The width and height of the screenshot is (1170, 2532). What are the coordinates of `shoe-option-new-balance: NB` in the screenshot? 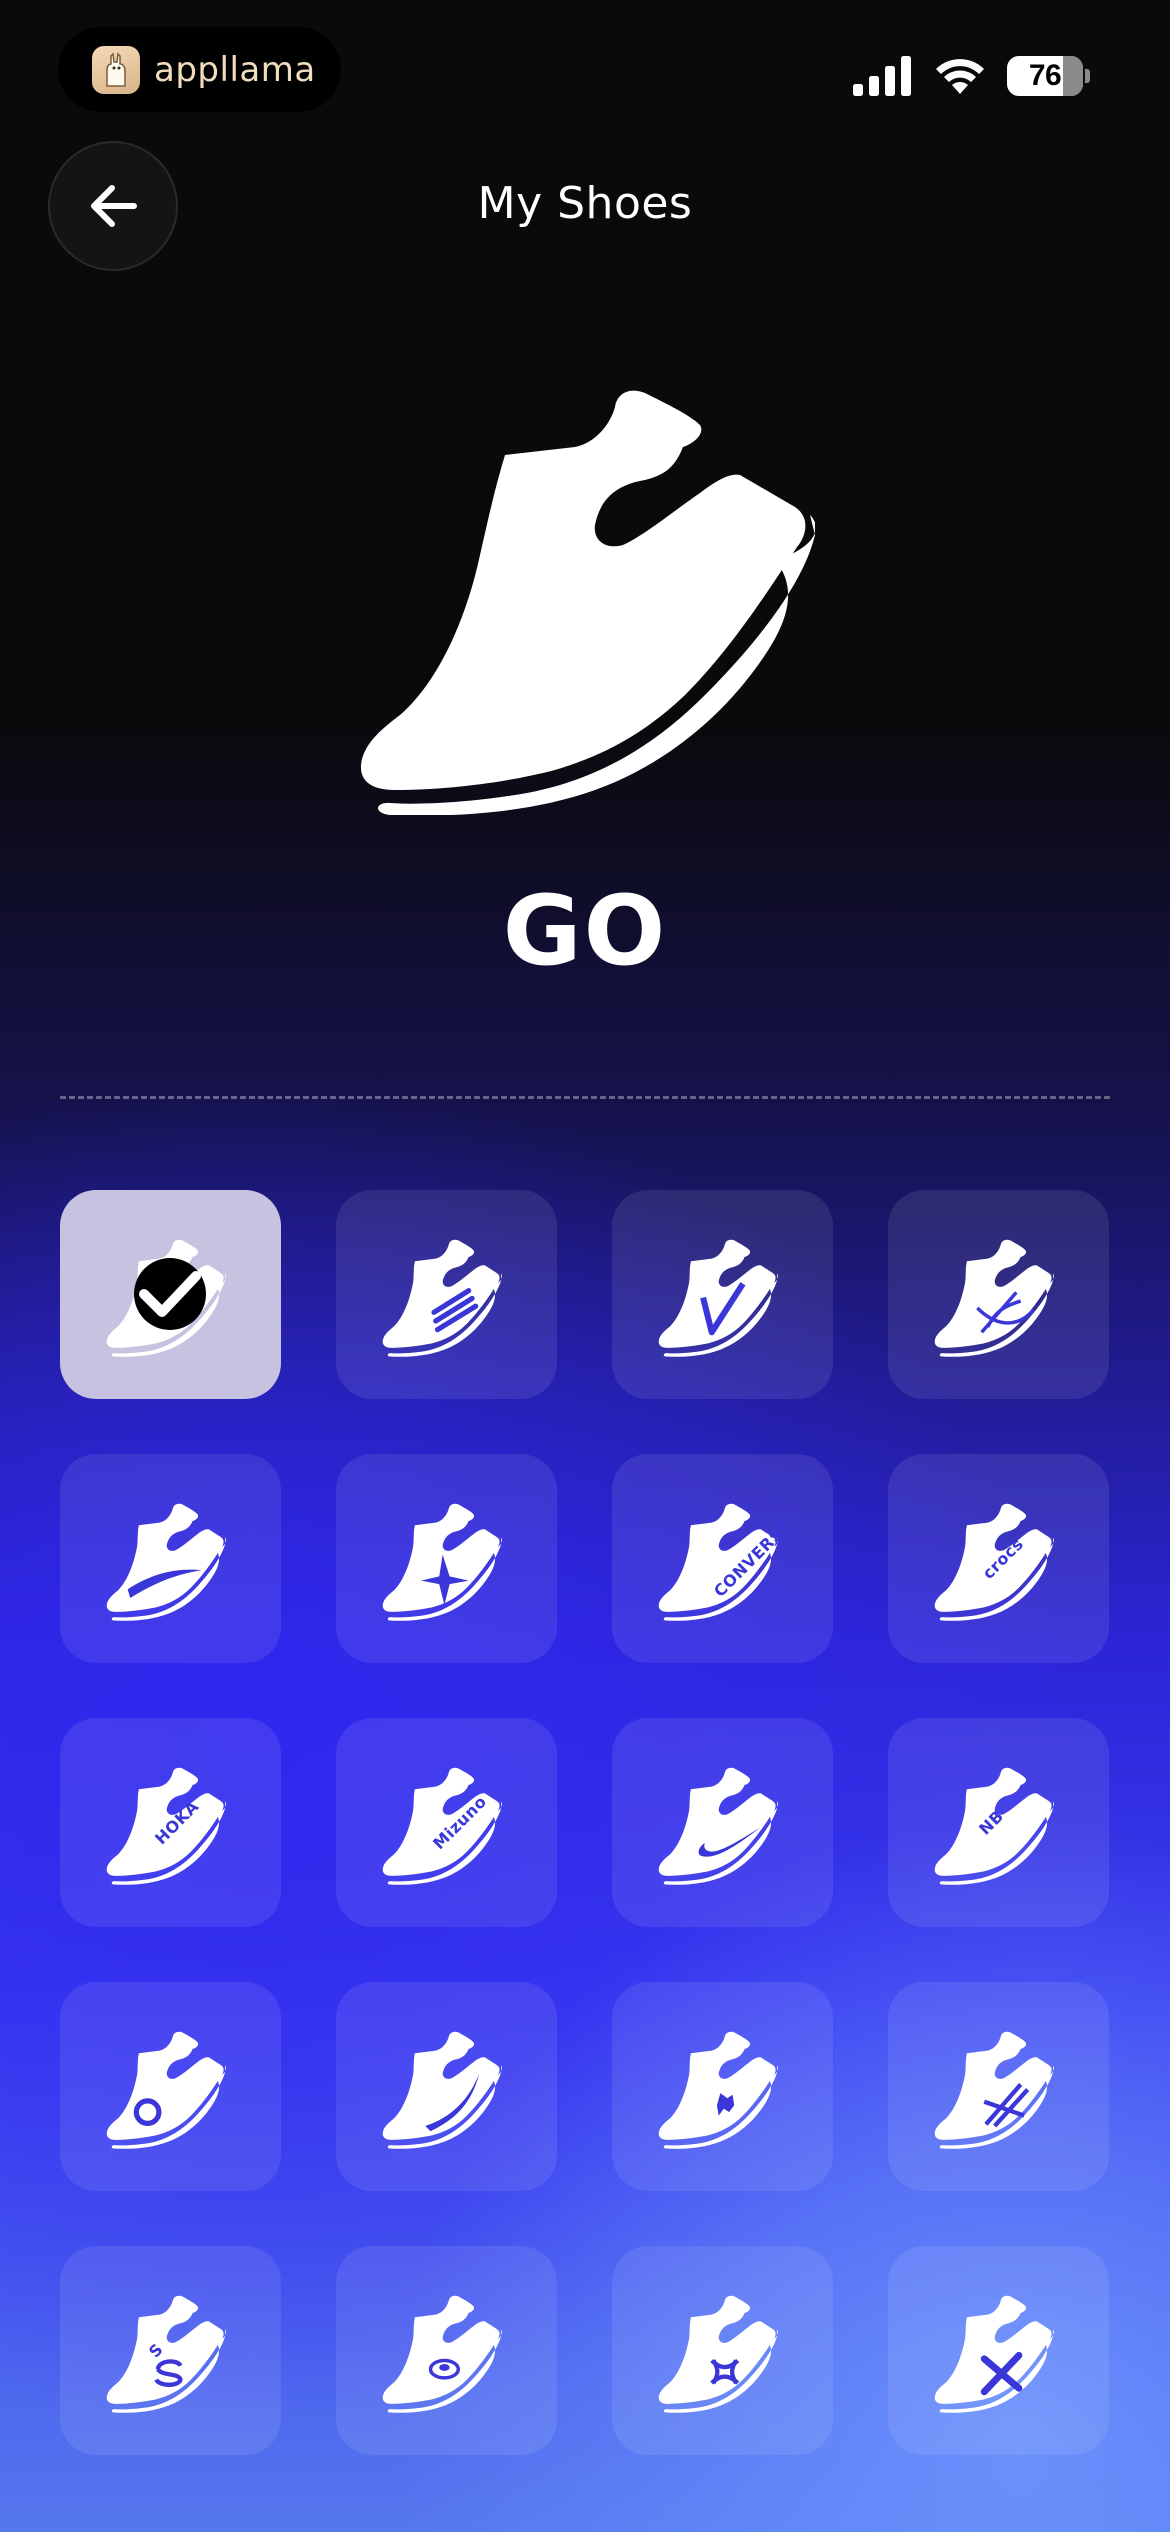 It's located at (998, 1822).